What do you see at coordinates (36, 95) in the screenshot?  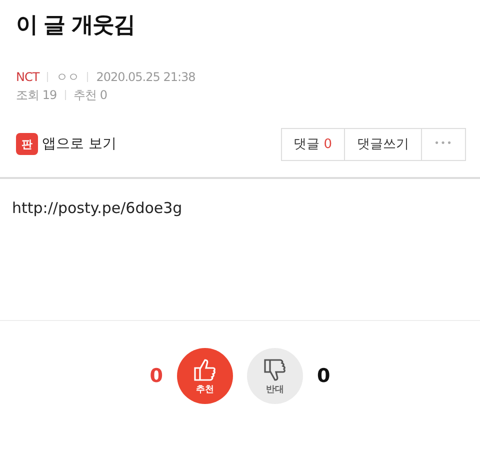 I see `view-count: 조회 19` at bounding box center [36, 95].